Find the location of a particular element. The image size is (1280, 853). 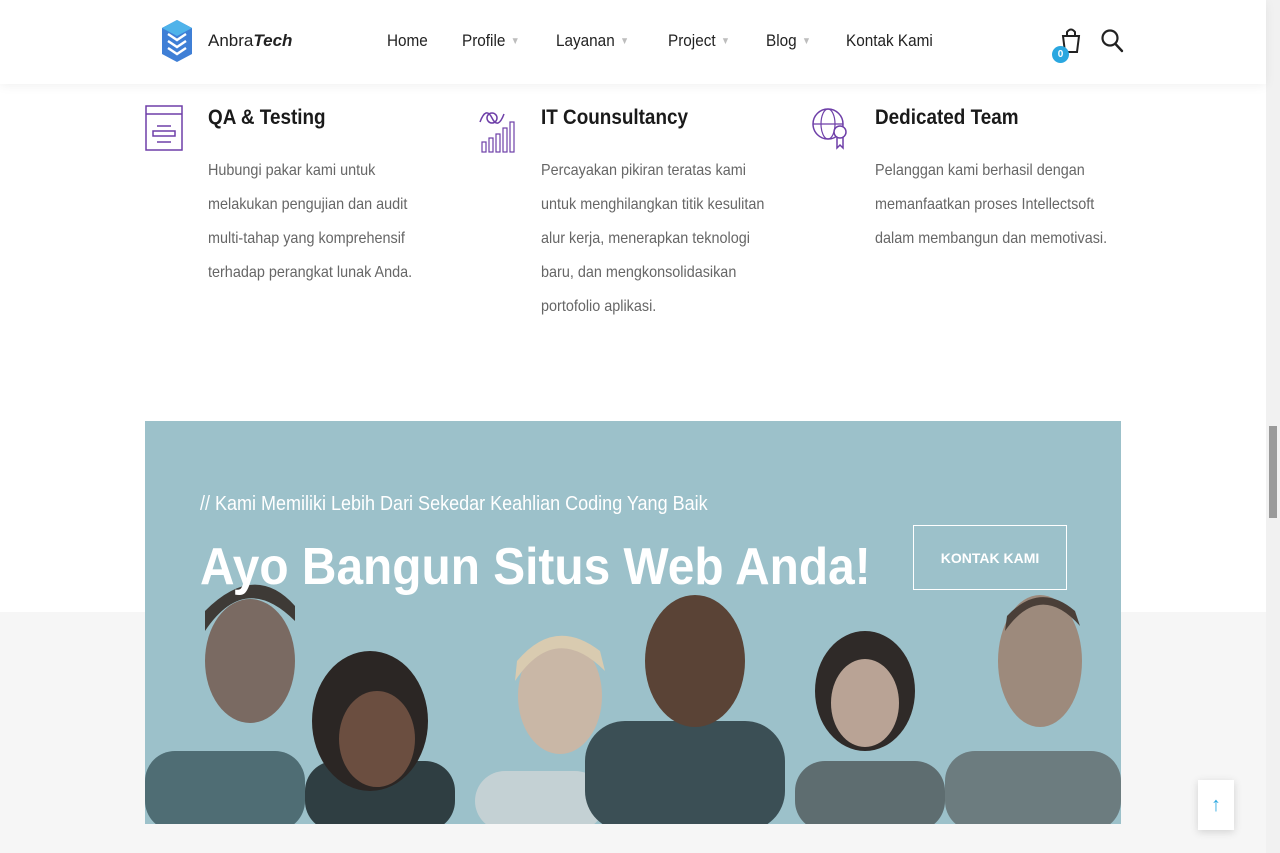

nav-home: Home is located at coordinates (407, 41).